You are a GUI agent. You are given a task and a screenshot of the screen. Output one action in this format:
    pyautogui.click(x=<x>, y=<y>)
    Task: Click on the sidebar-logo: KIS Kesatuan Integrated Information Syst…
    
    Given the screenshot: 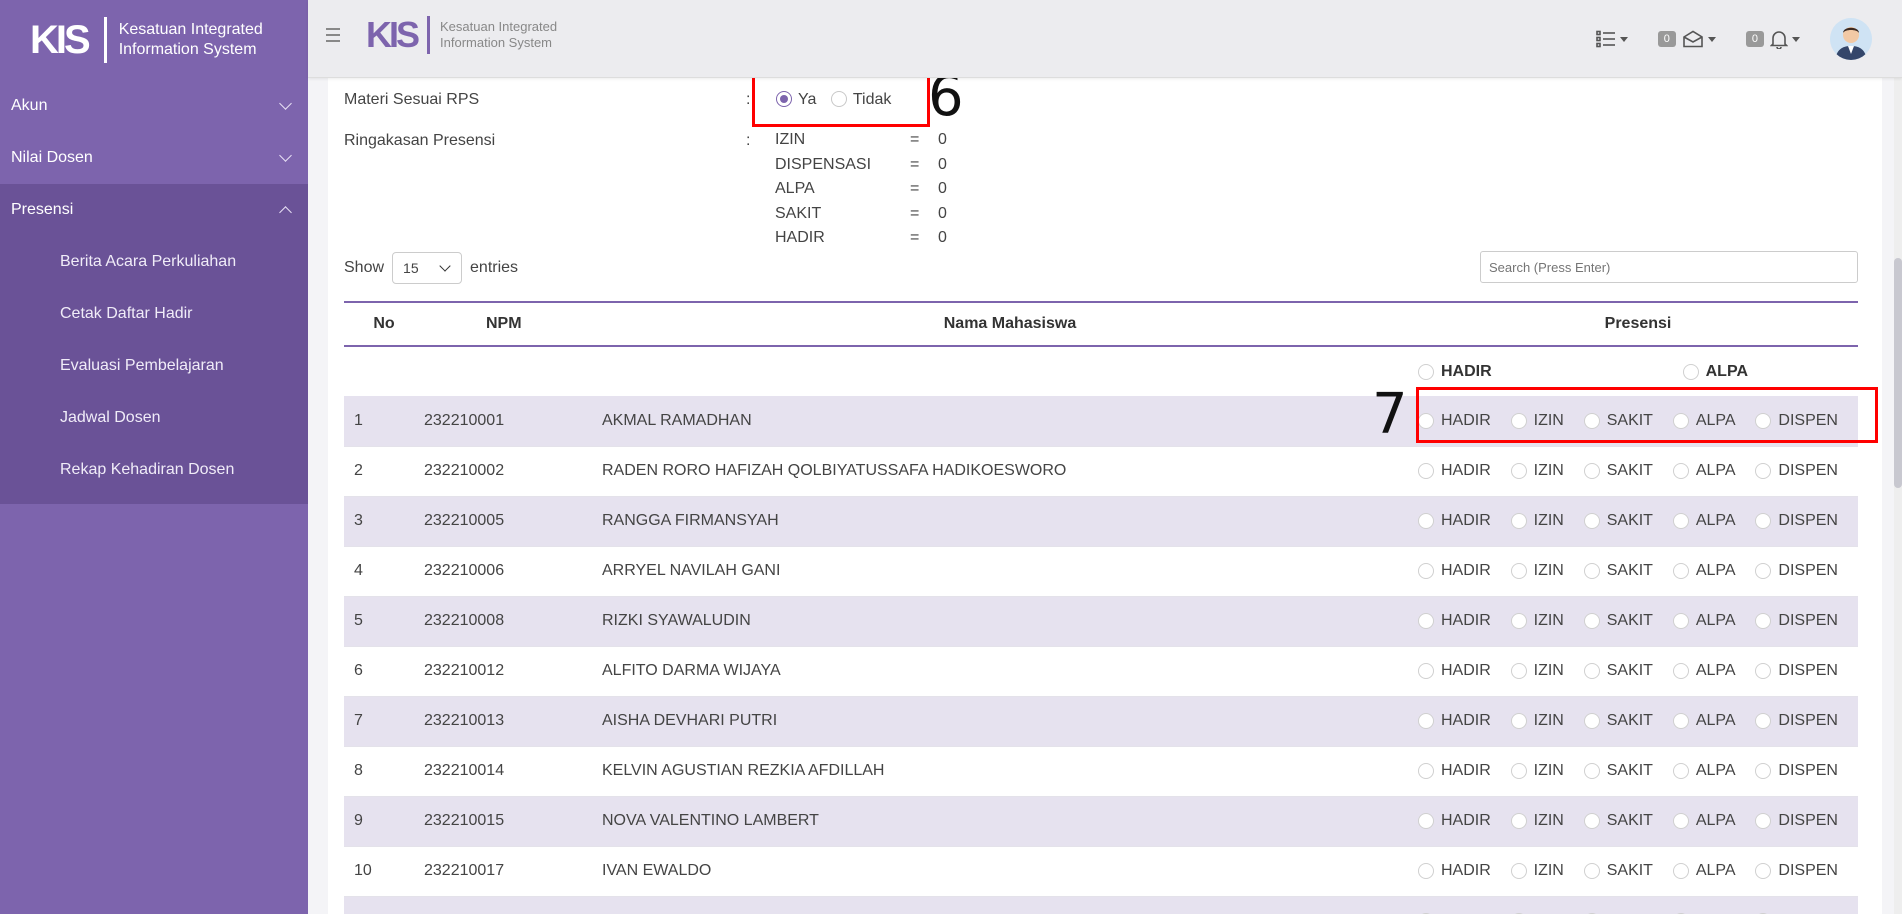 What is the action you would take?
    pyautogui.click(x=154, y=40)
    